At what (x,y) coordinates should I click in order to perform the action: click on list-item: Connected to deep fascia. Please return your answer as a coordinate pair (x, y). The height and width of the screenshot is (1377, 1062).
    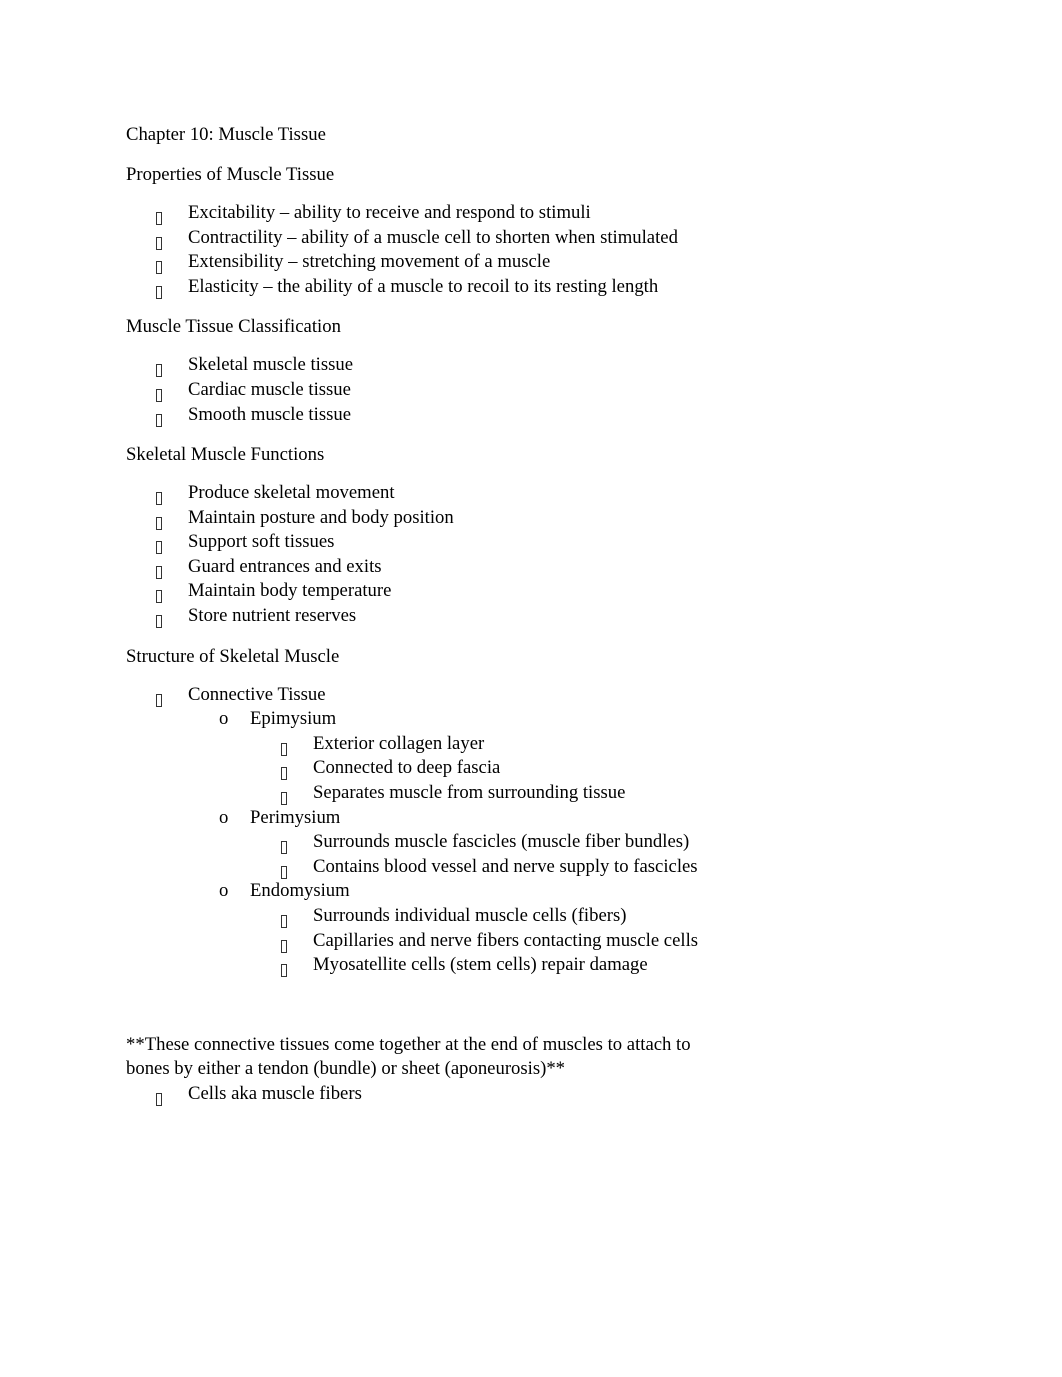
    Looking at the image, I should click on (483, 768).